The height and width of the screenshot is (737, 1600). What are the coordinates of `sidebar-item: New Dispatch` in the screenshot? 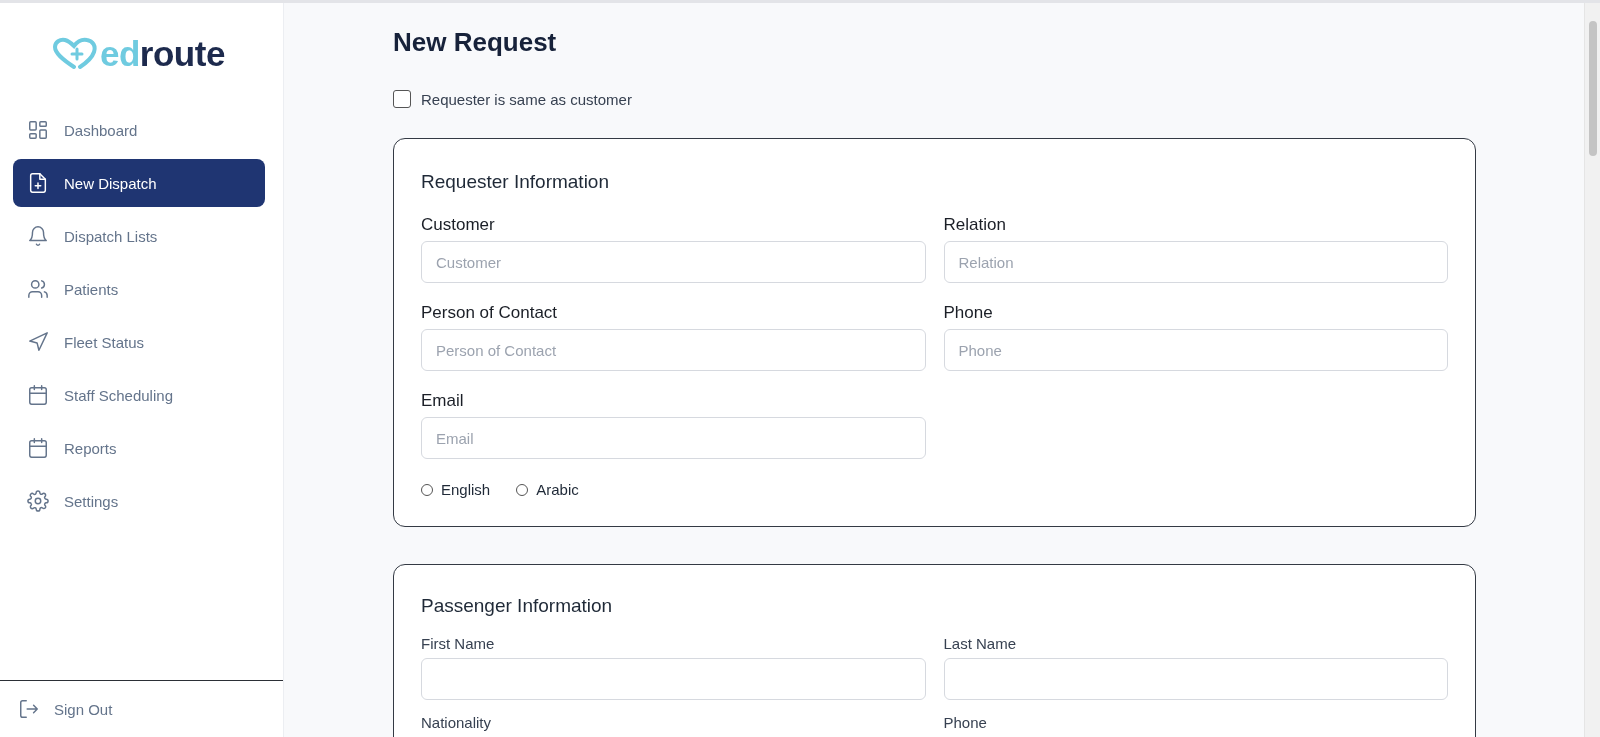 It's located at (139, 183).